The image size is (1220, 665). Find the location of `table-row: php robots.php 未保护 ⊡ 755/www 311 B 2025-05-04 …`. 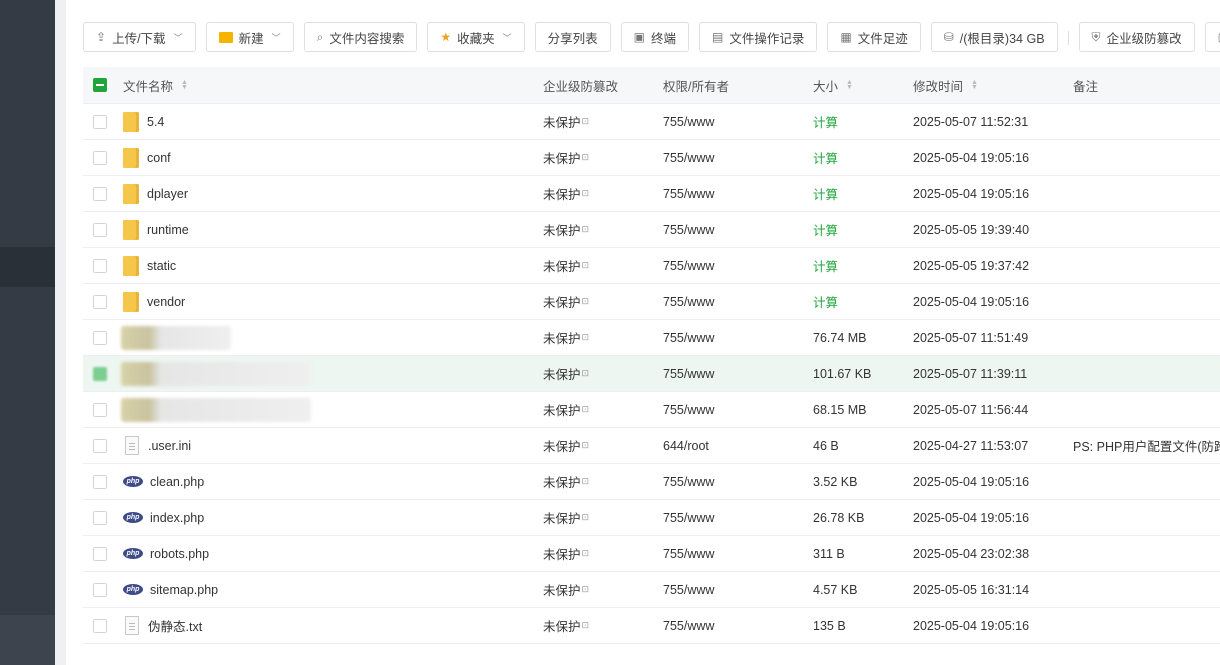

table-row: php robots.php 未保护 ⊡ 755/www 311 B 2025-05-04 … is located at coordinates (651, 554).